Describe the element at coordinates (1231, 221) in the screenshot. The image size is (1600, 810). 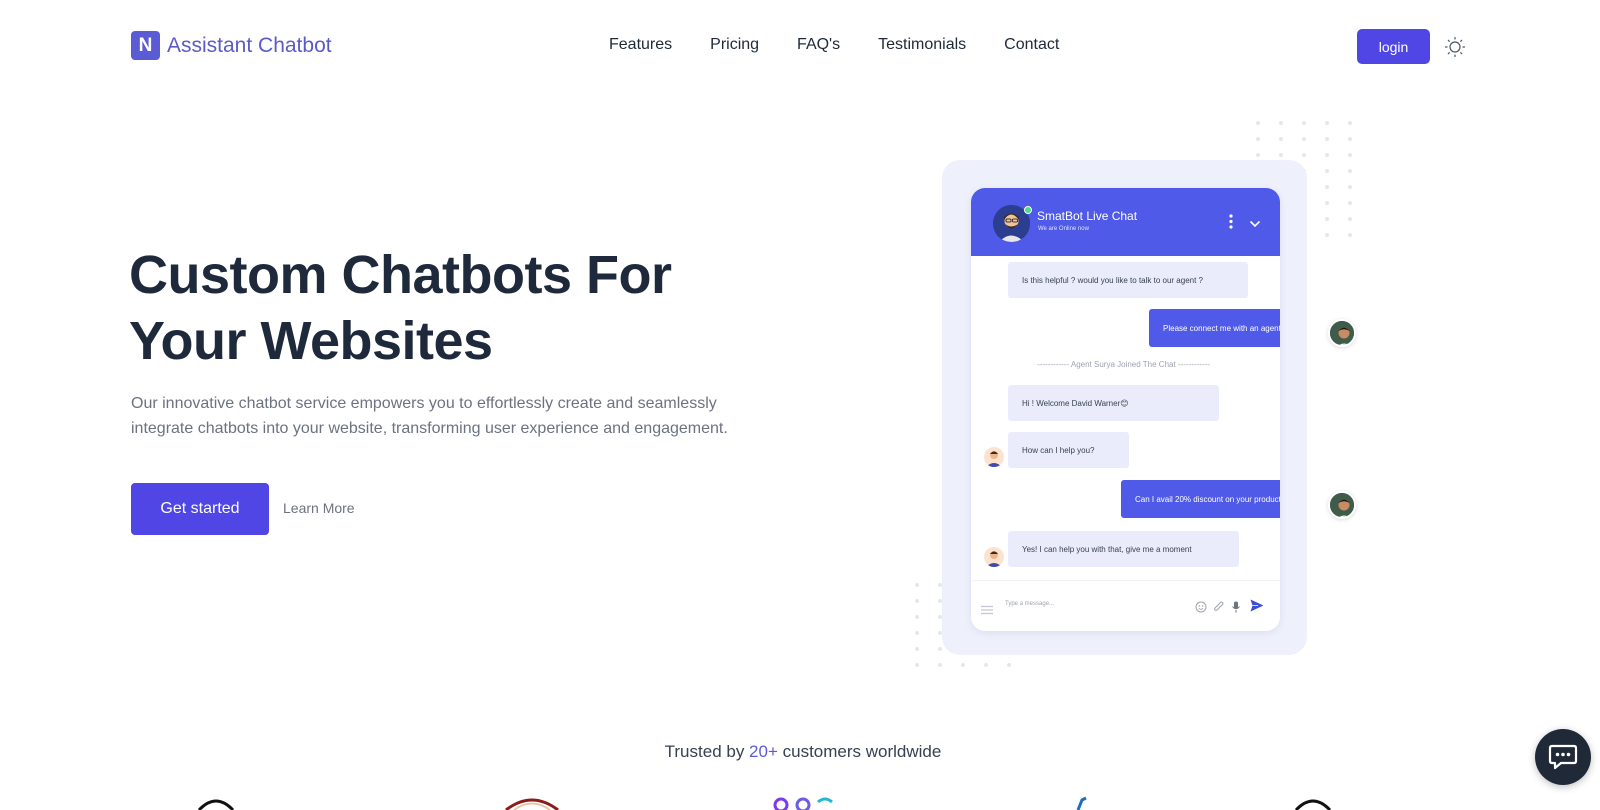
I see `kebab-menu-icon` at that location.